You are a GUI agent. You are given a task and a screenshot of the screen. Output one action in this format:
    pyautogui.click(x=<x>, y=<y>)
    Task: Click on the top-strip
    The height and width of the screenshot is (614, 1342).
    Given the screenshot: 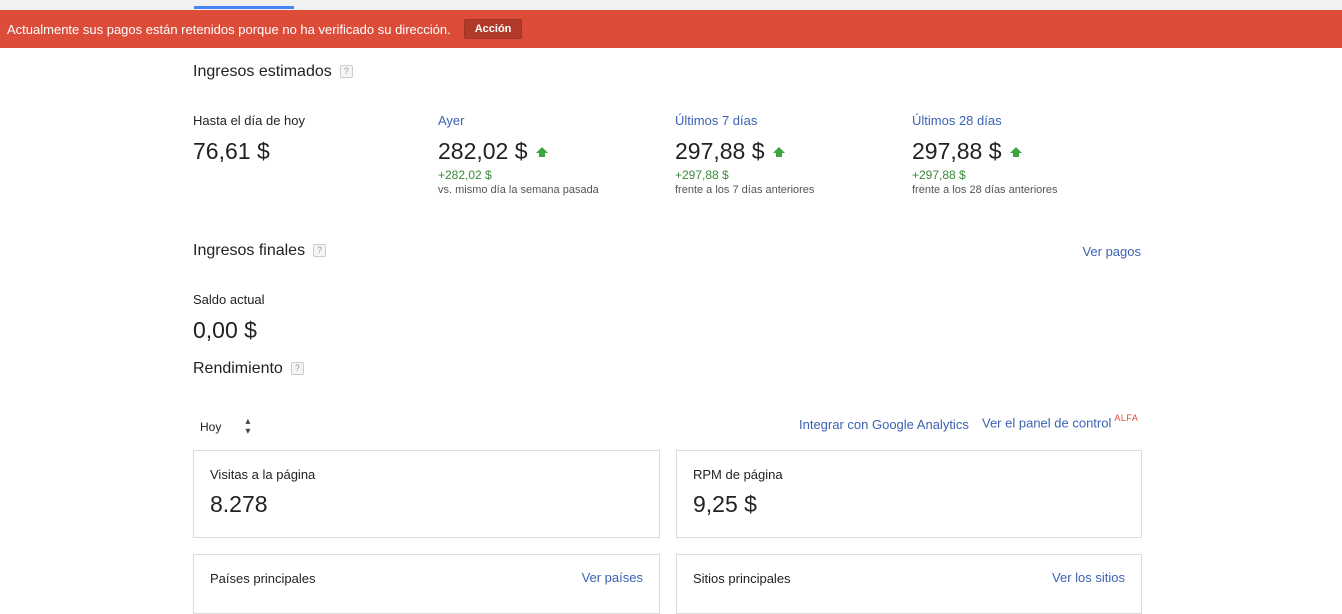 What is the action you would take?
    pyautogui.click(x=671, y=5)
    